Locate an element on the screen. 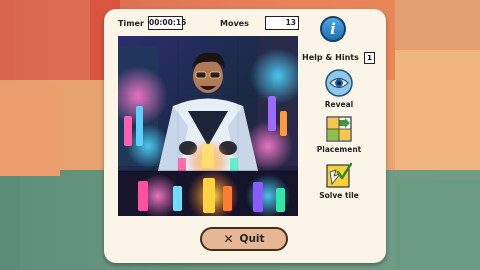  placement-label: Placement is located at coordinates (339, 149).